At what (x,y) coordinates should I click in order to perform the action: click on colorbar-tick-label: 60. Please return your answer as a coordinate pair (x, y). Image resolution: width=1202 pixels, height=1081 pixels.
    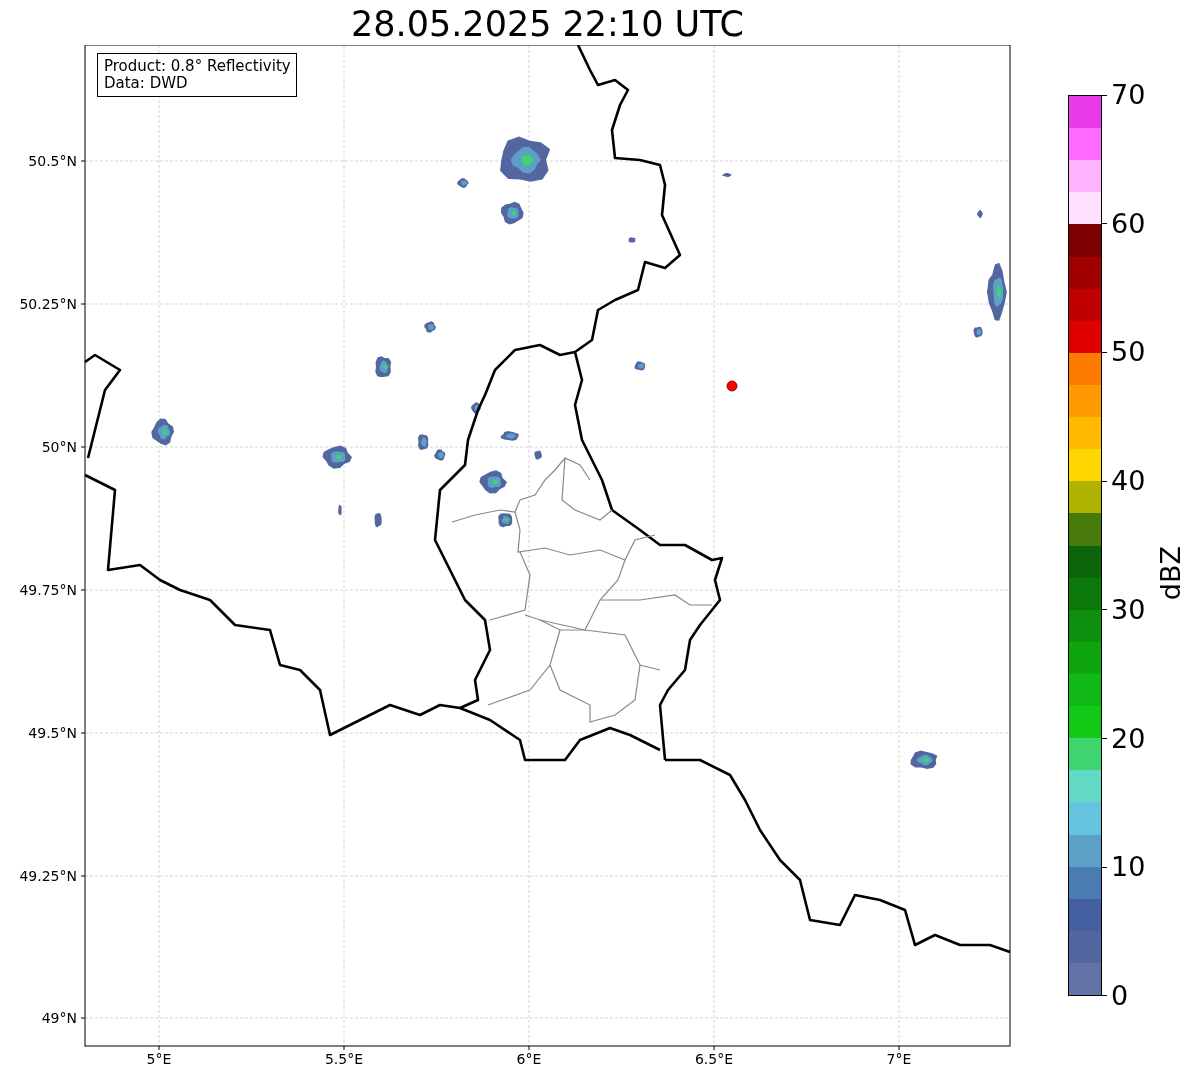
    Looking at the image, I should click on (1128, 223).